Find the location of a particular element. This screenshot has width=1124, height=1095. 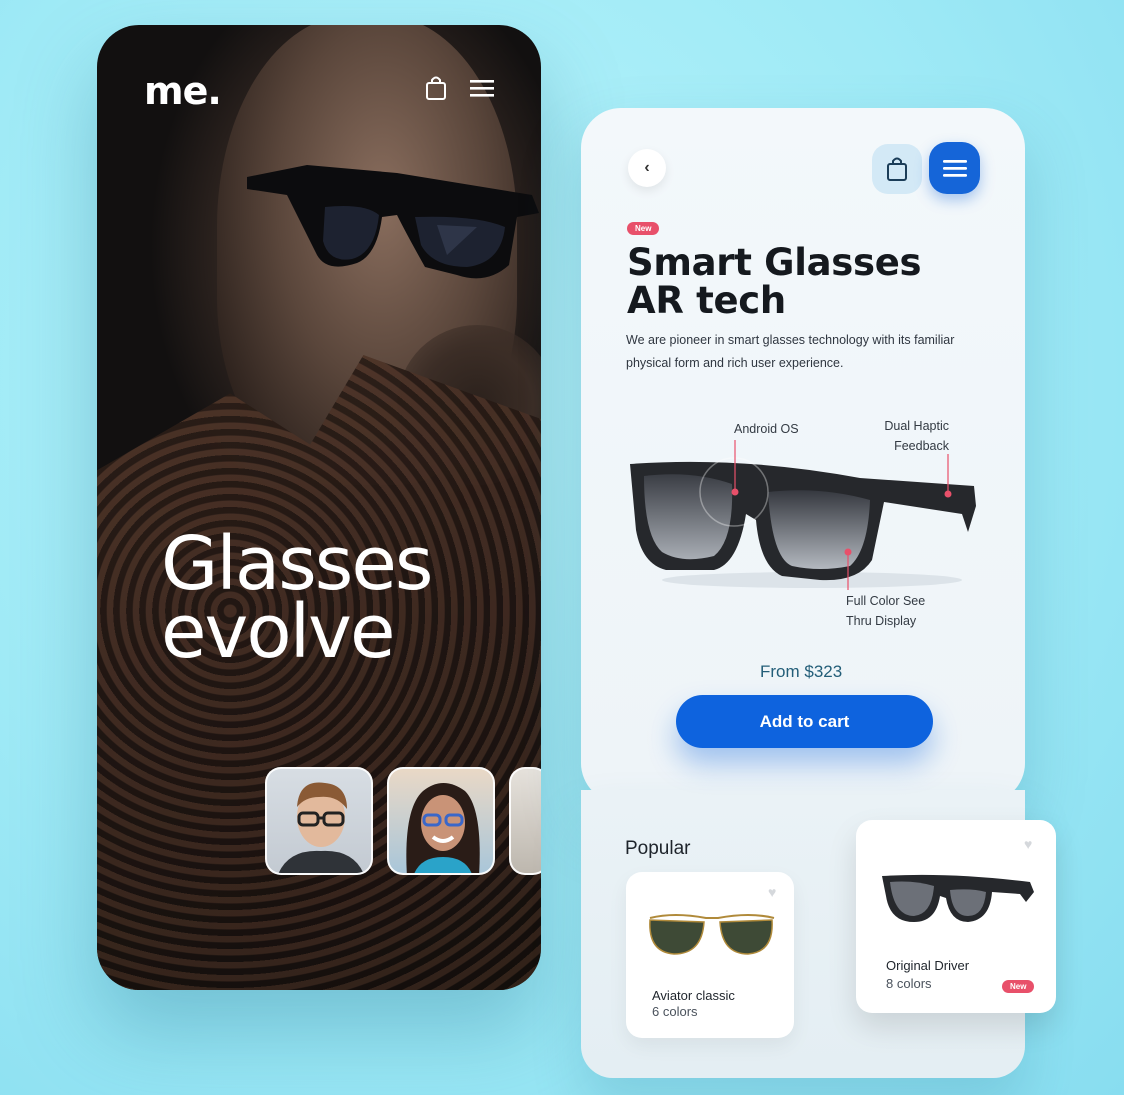

aviator-glasses-image is located at coordinates (712, 934).